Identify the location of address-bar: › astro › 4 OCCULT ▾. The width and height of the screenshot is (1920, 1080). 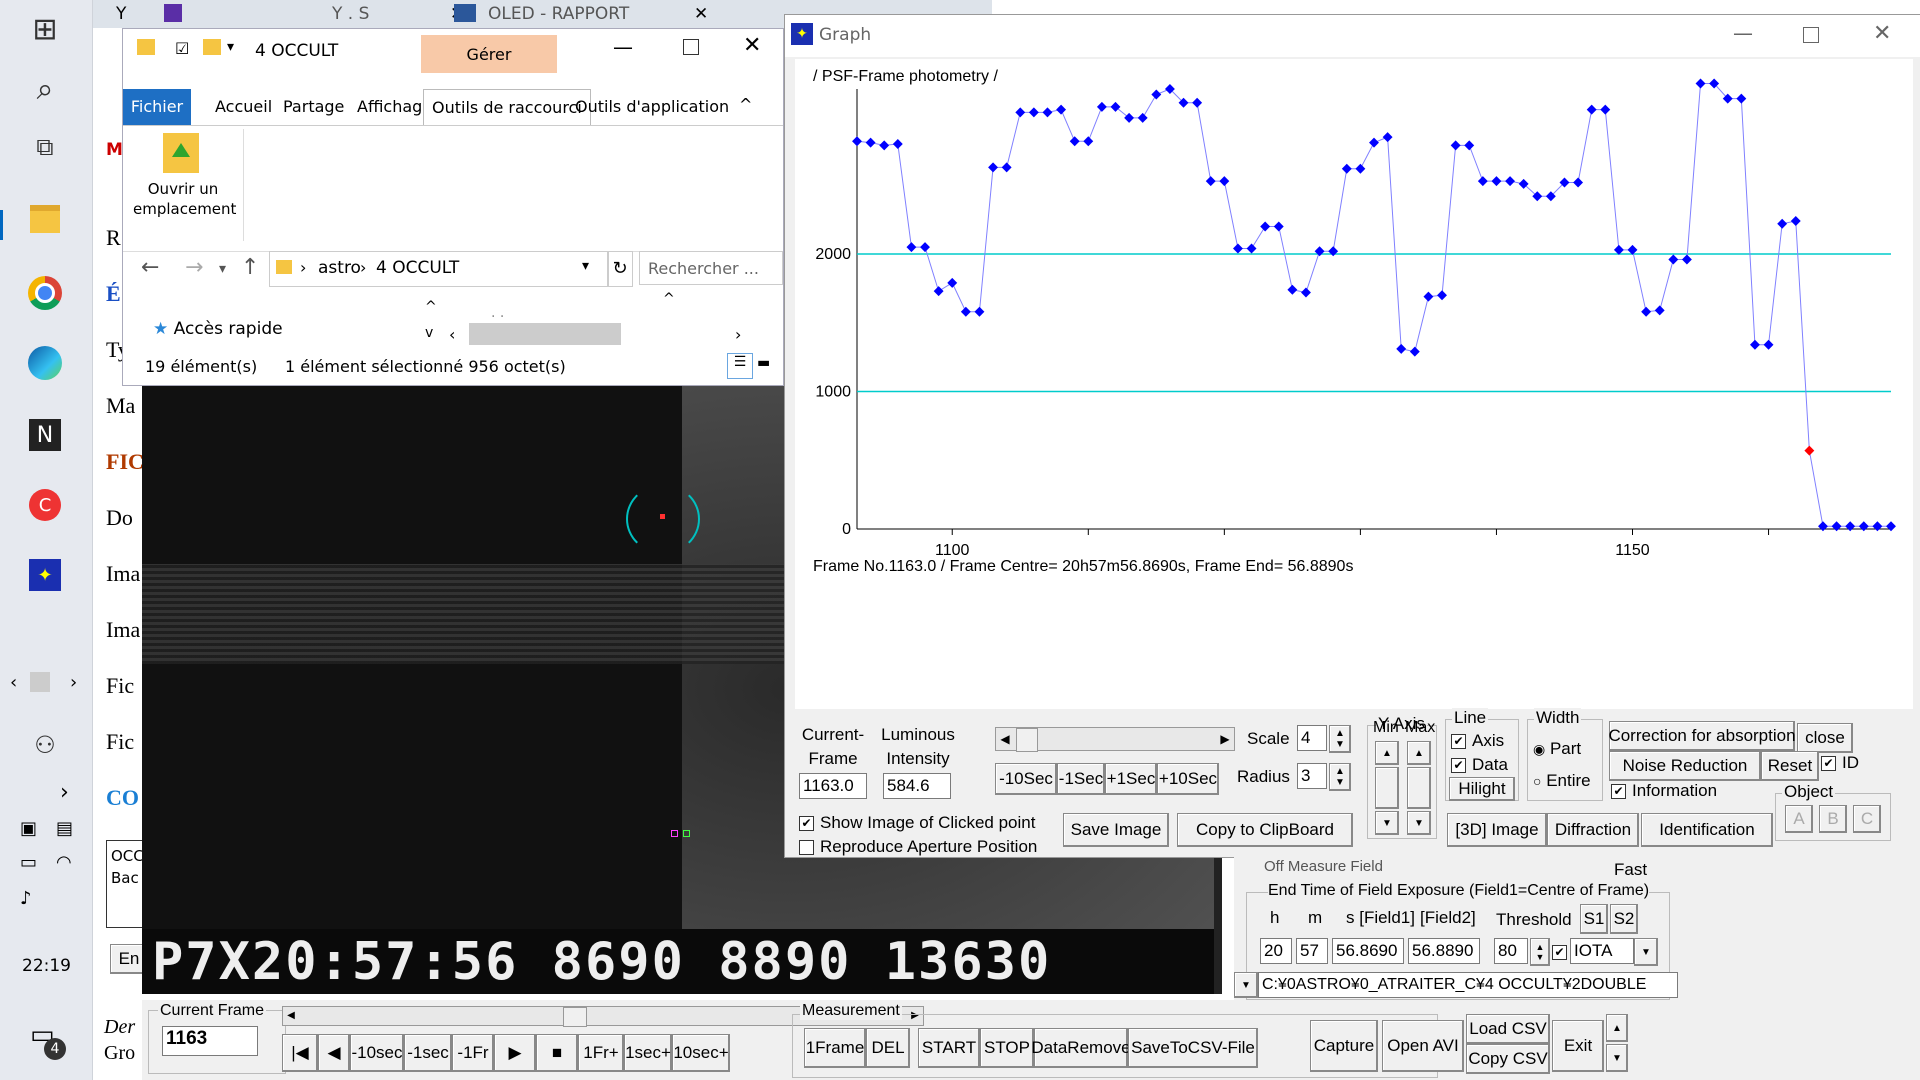
(439, 269).